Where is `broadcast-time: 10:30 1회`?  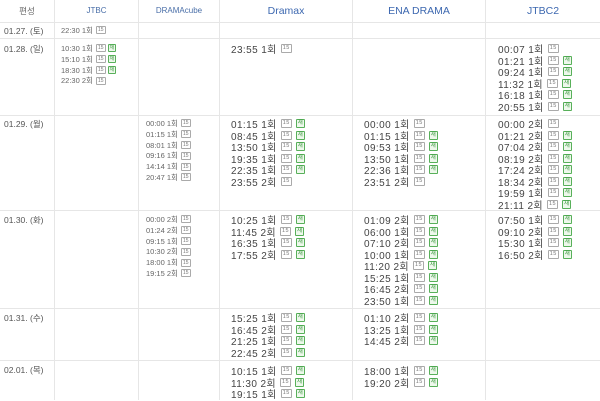
broadcast-time: 10:30 1회 is located at coordinates (77, 48).